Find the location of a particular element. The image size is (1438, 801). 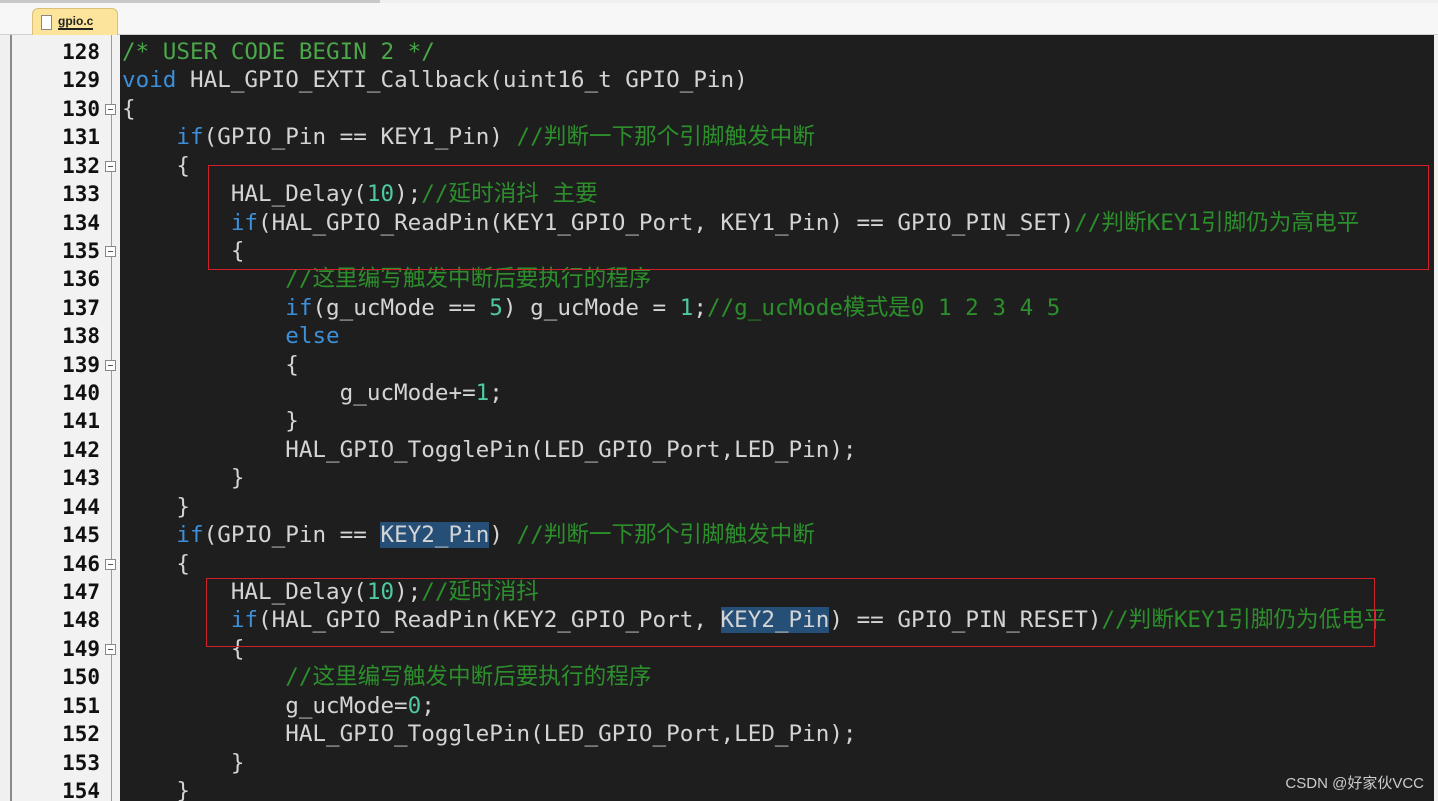

code-line: g_ucMode=0; is located at coordinates (278, 706).